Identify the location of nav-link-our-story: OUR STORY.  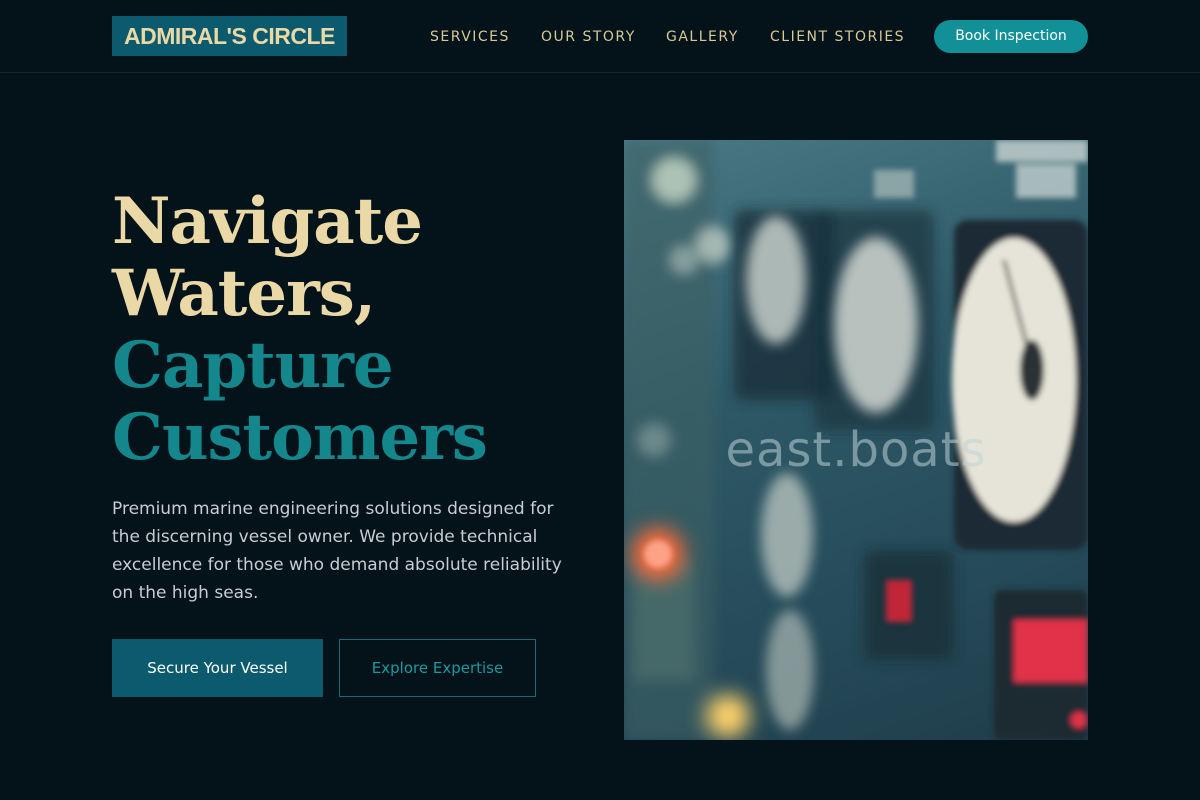
(588, 37).